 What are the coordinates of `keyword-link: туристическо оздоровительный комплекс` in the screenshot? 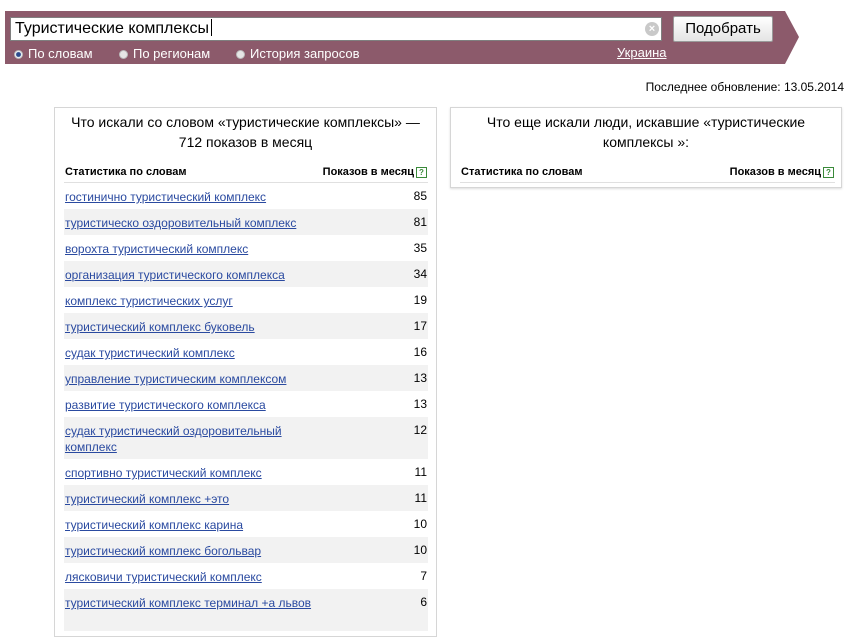 It's located at (190, 223).